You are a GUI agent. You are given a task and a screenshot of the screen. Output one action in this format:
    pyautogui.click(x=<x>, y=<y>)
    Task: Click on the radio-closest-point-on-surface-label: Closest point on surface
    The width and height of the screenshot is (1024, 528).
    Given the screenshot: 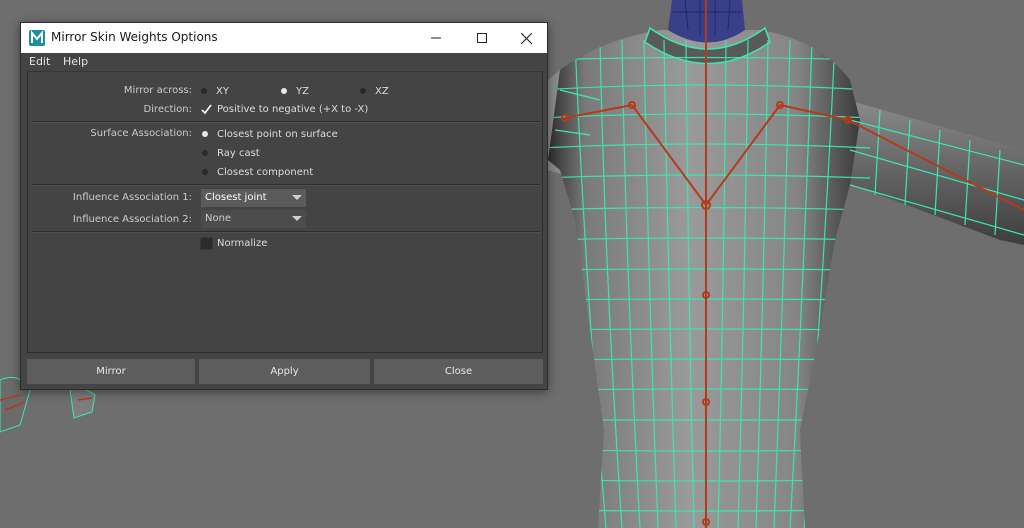 What is the action you would take?
    pyautogui.click(x=277, y=134)
    